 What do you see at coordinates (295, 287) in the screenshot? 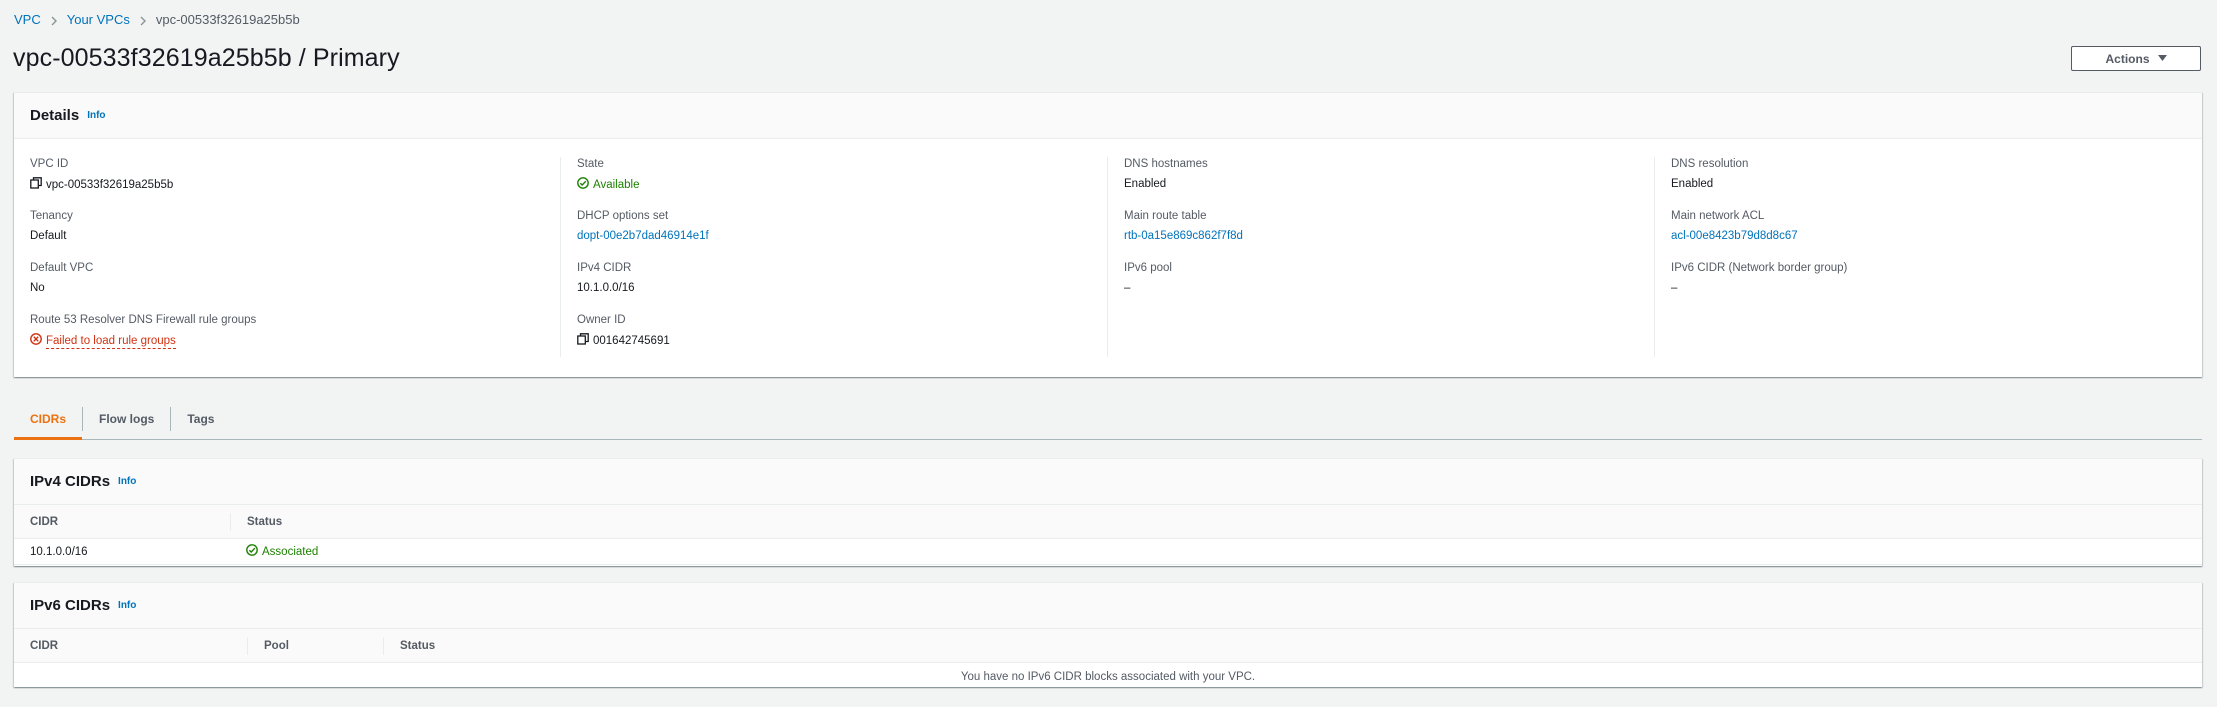
I see `default-vpc-field: Default VPC No` at bounding box center [295, 287].